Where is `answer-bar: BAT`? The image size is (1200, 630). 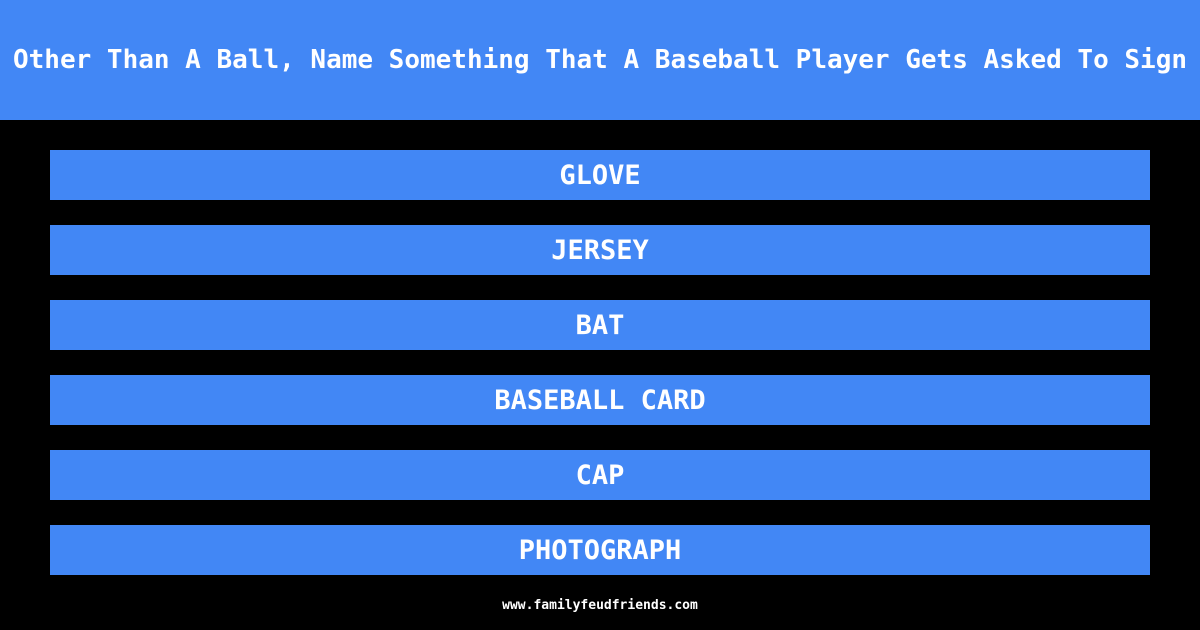 answer-bar: BAT is located at coordinates (600, 325).